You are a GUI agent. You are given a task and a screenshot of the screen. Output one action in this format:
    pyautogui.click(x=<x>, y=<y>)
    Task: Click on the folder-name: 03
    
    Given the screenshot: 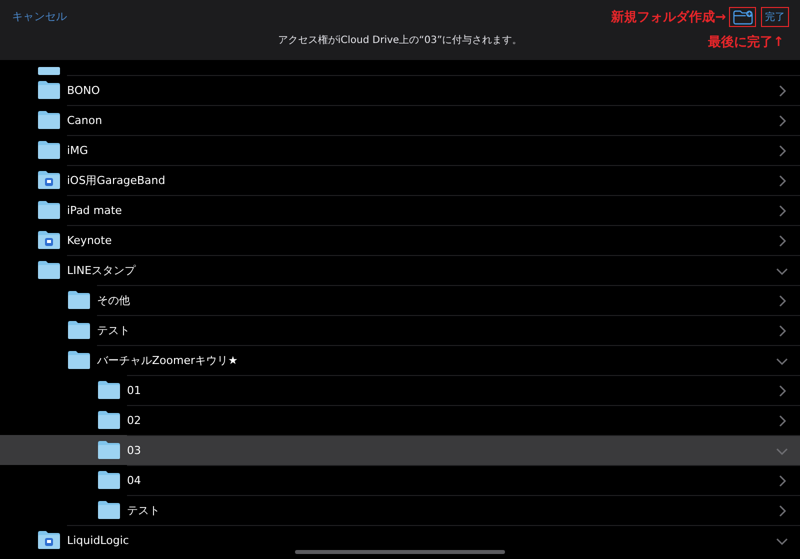 What is the action you would take?
    pyautogui.click(x=134, y=450)
    